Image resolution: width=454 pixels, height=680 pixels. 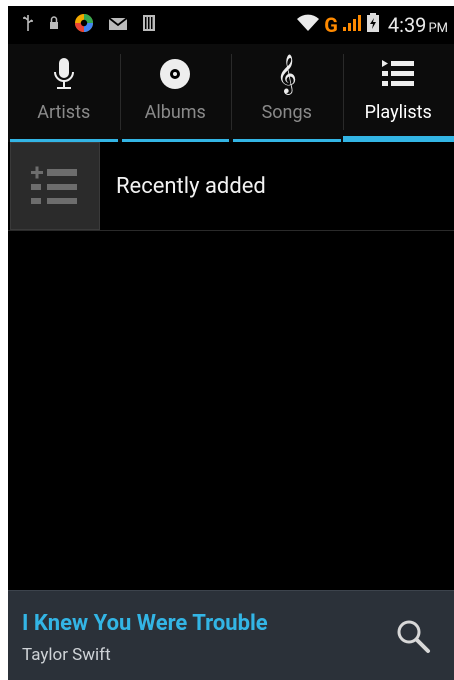 I want to click on tab-albums-label: Albums, so click(x=175, y=112).